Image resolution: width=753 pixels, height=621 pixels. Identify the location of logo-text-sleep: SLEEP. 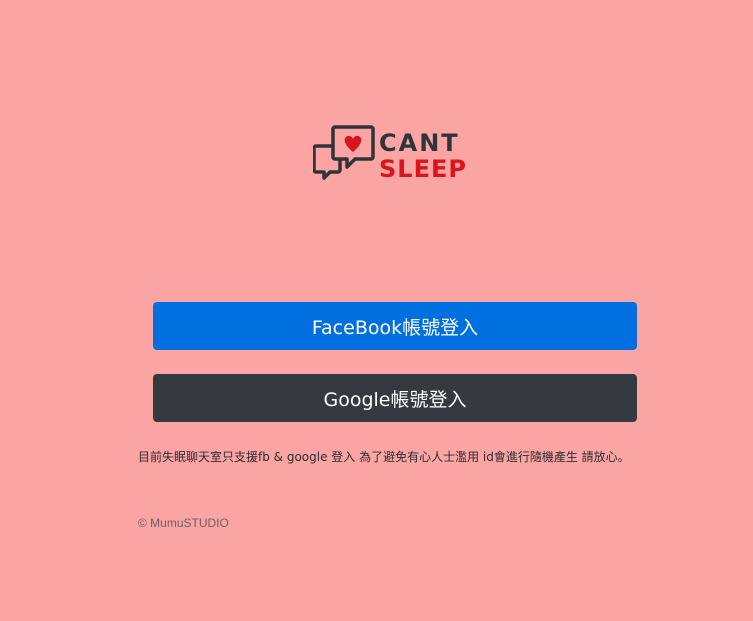
(423, 169).